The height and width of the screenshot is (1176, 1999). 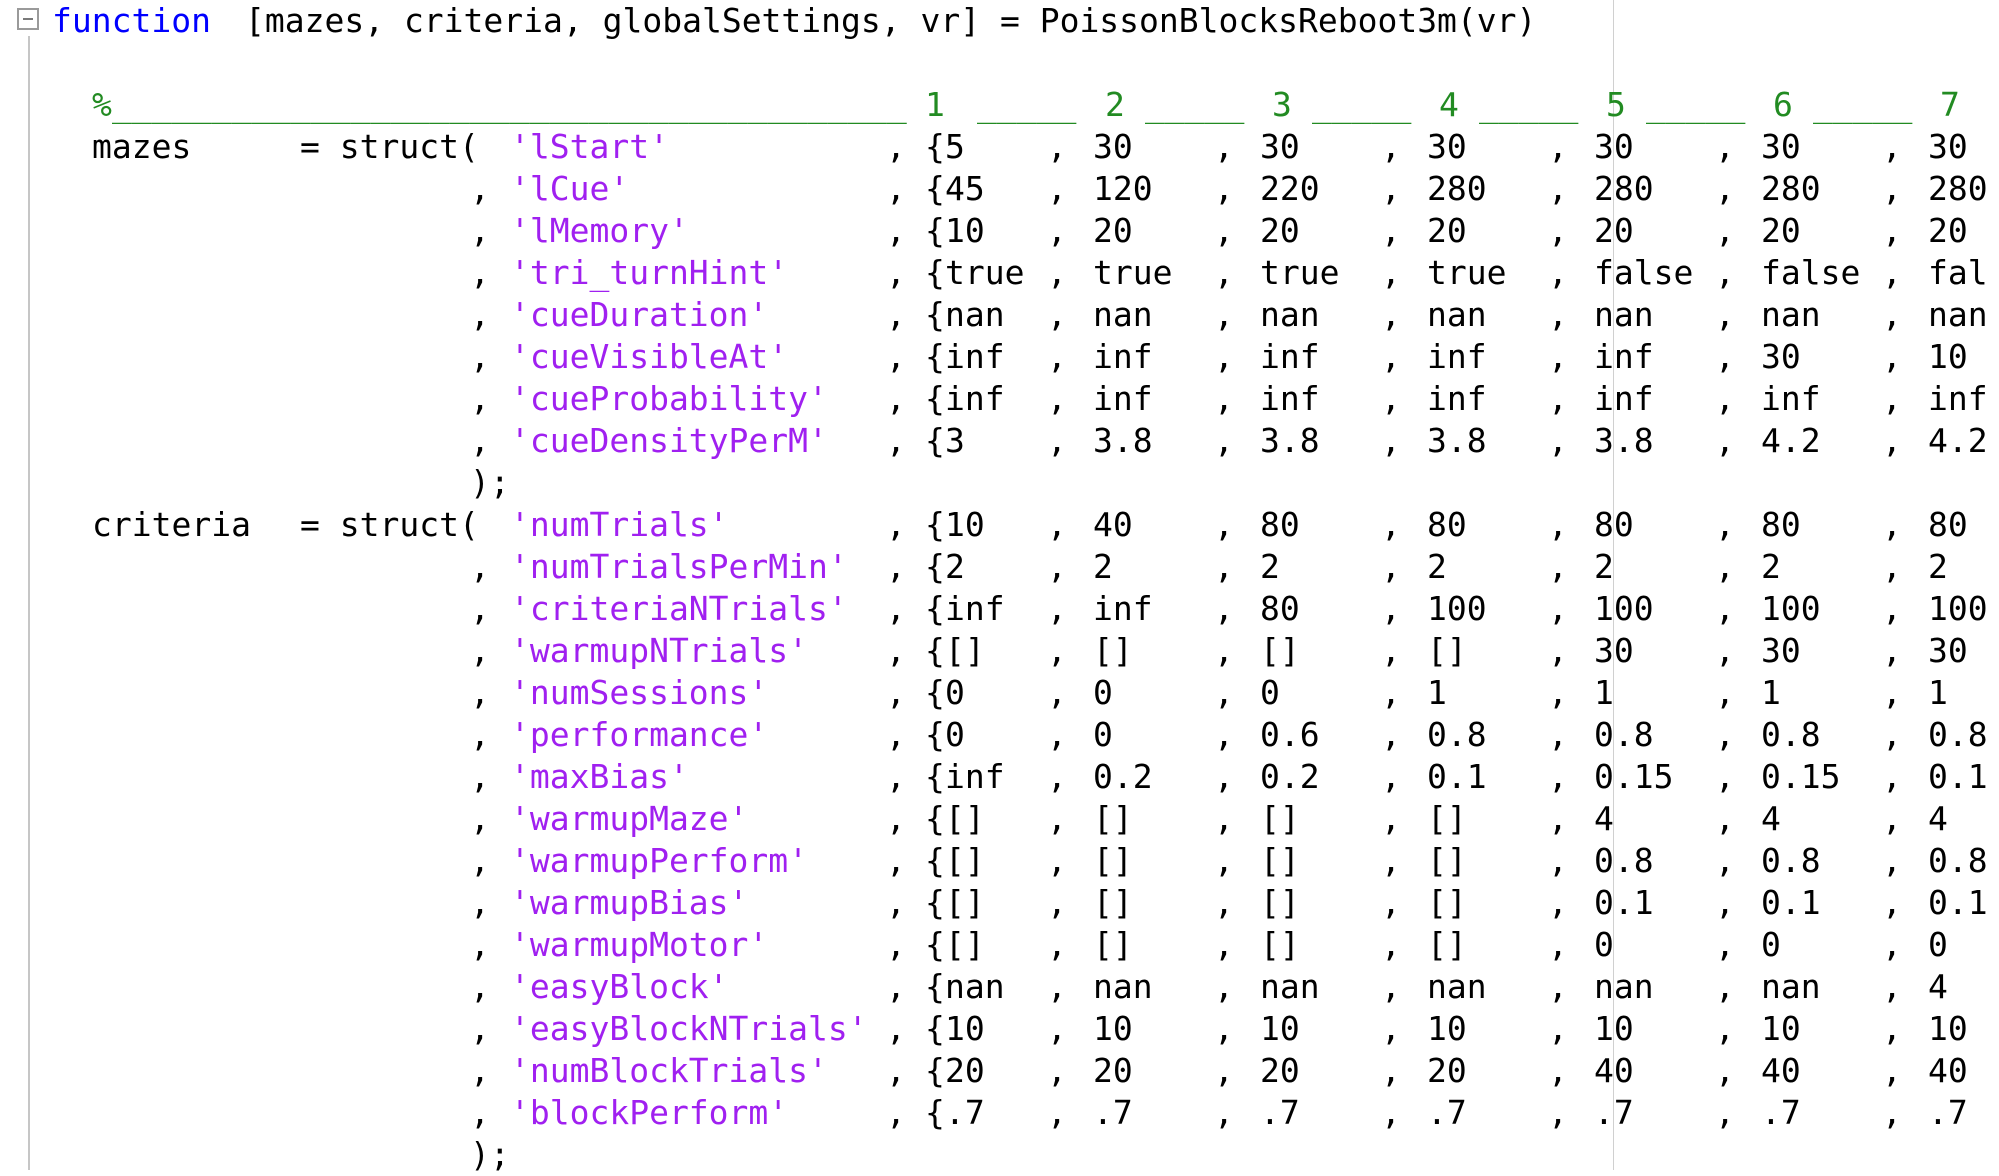 What do you see at coordinates (1811, 272) in the screenshot?
I see `field-value: false` at bounding box center [1811, 272].